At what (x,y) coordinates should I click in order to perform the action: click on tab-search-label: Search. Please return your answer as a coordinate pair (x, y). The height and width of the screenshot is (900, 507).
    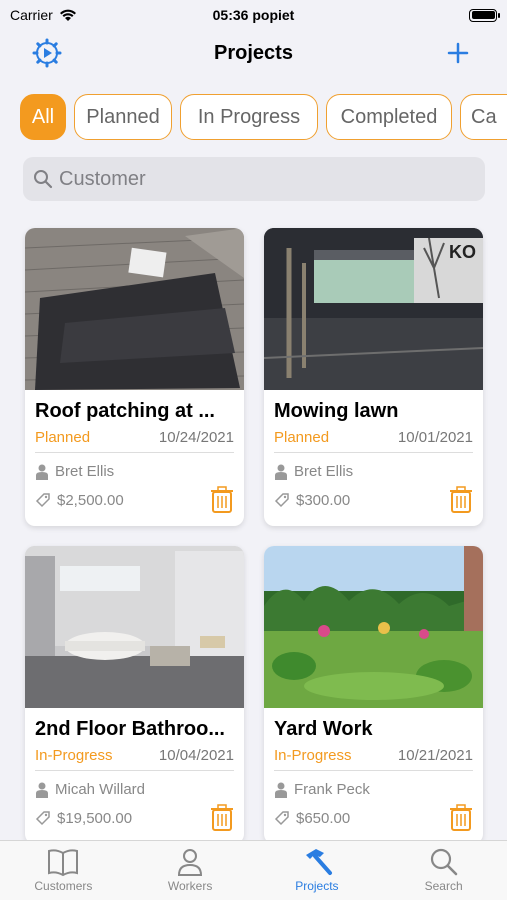
    Looking at the image, I should click on (443, 886).